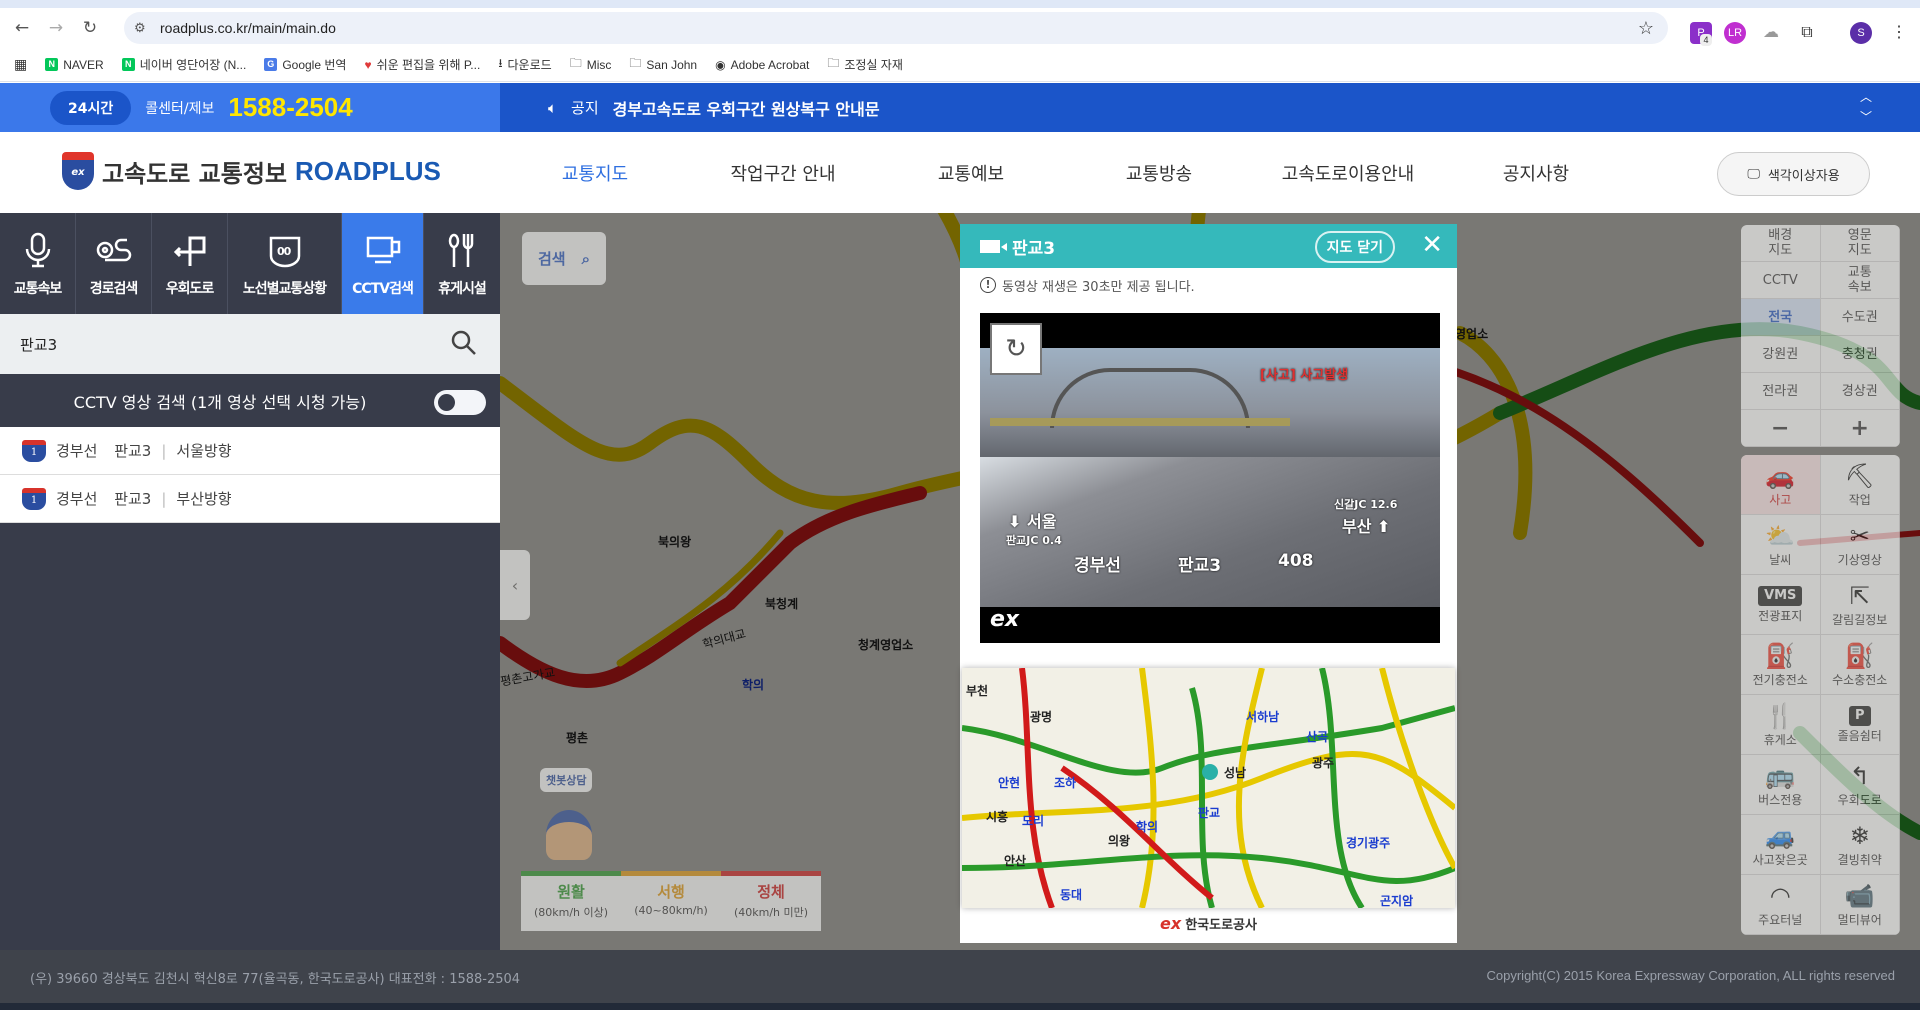 The image size is (1920, 1010). What do you see at coordinates (1860, 391) in the screenshot?
I see `map-option-9: 경상권` at bounding box center [1860, 391].